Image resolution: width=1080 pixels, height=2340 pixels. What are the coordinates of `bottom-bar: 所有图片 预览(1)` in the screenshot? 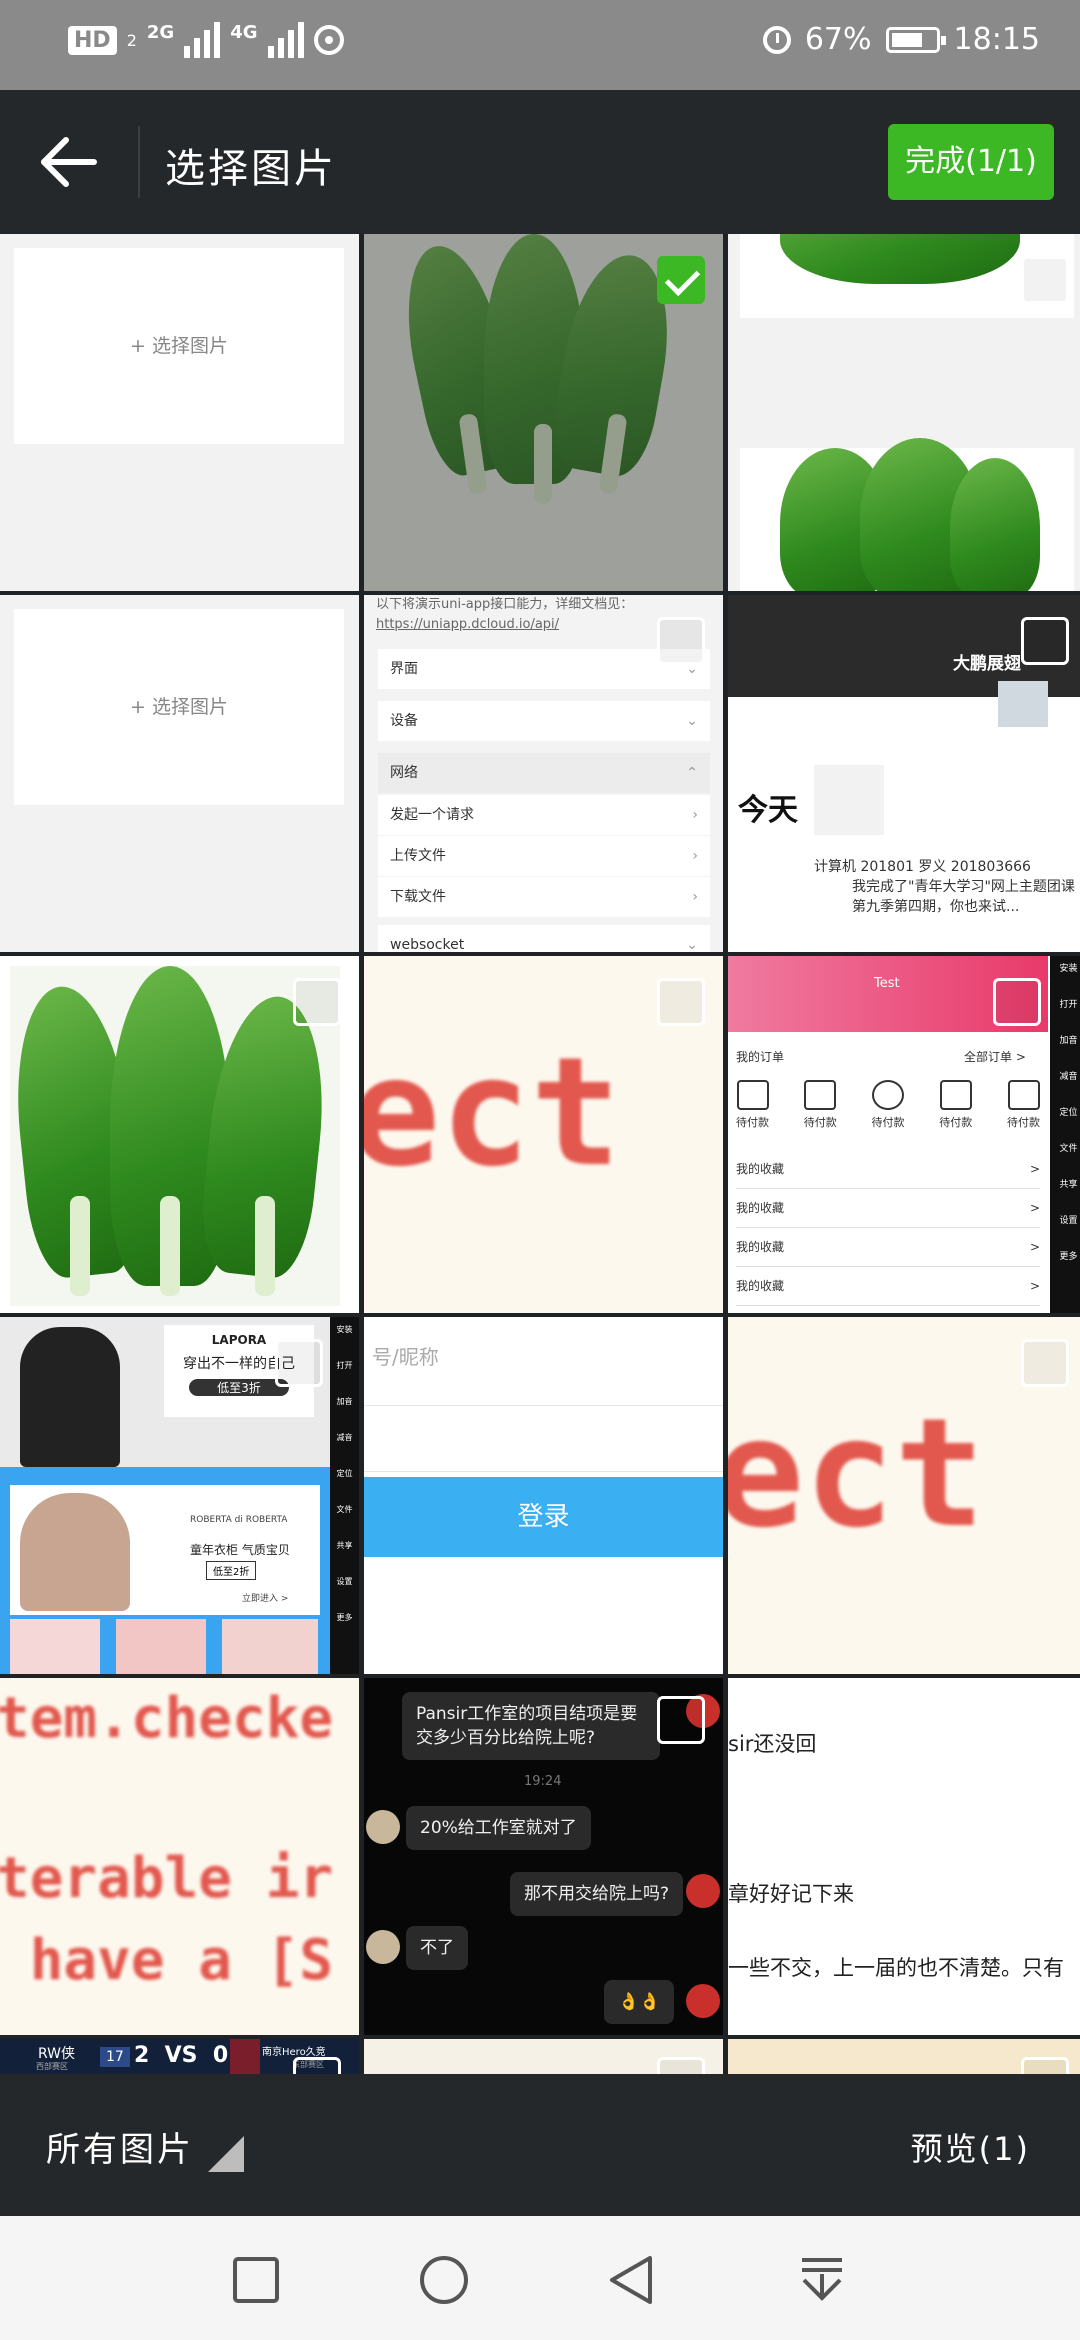 It's located at (540, 2145).